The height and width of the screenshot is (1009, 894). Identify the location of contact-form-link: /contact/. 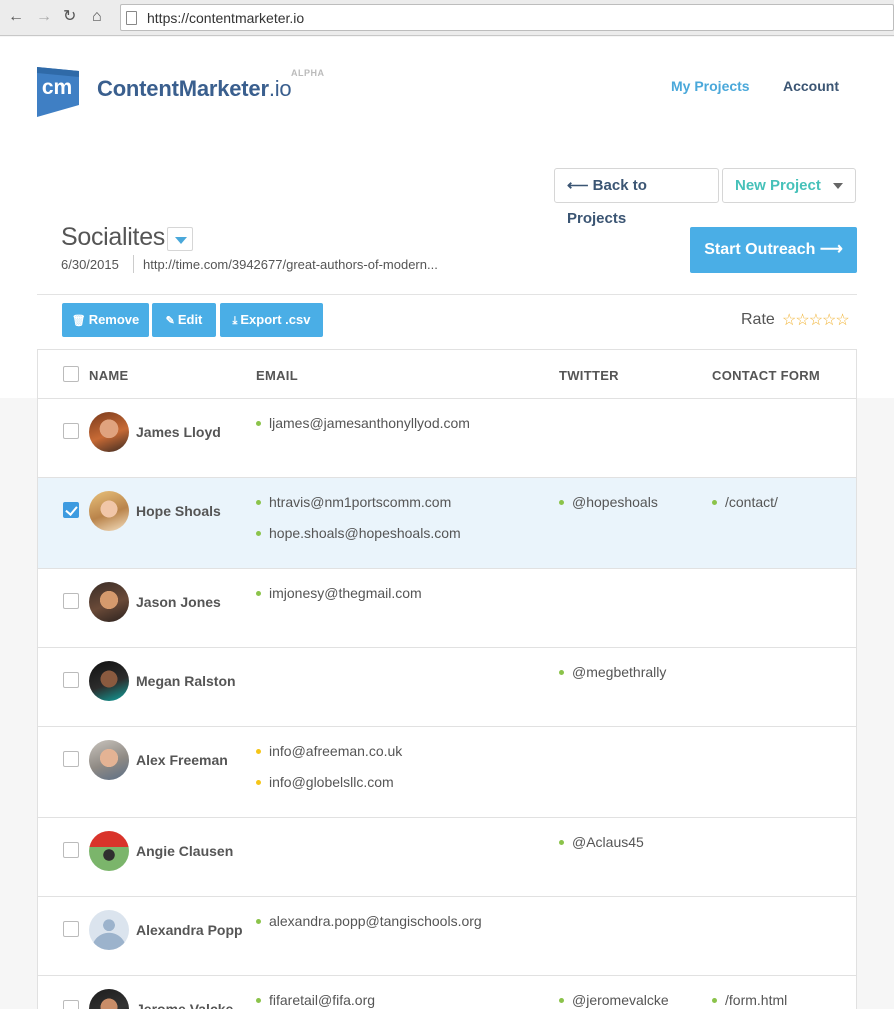
(745, 502).